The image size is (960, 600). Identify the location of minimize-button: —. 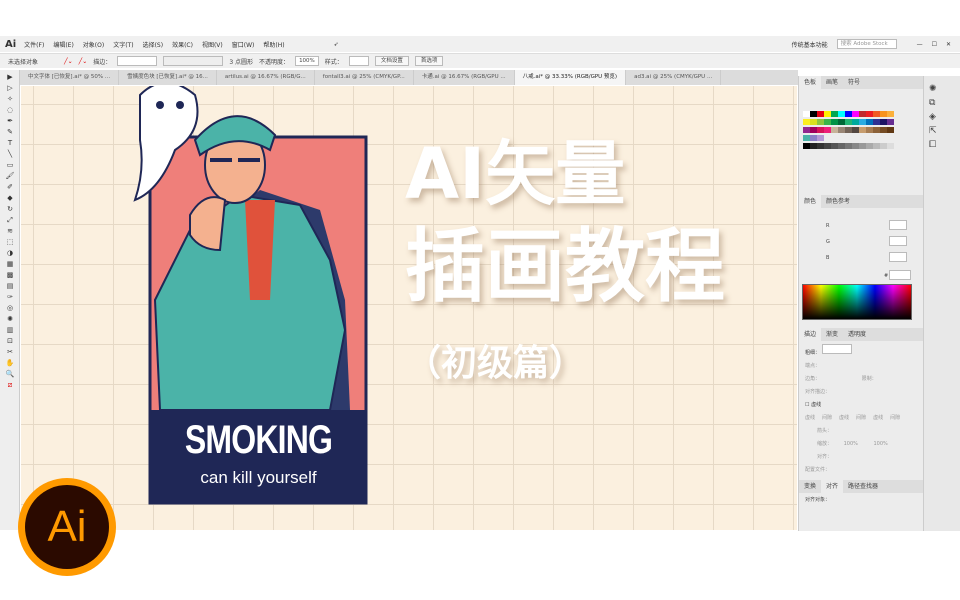
(920, 44).